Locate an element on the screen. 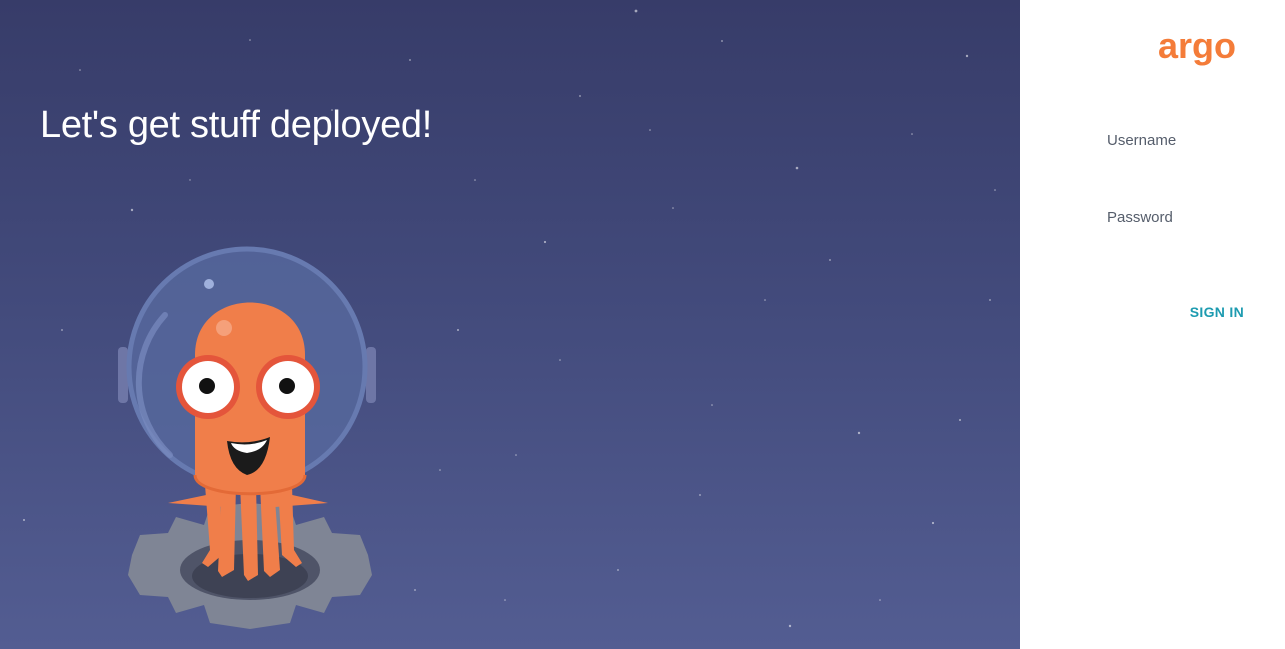  password-label: Password is located at coordinates (1140, 217).